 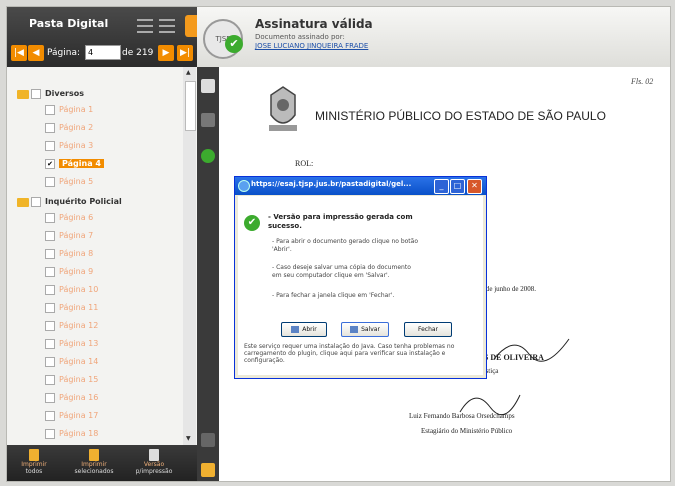 I want to click on tree-page-item: Página 17, so click(x=71, y=416).